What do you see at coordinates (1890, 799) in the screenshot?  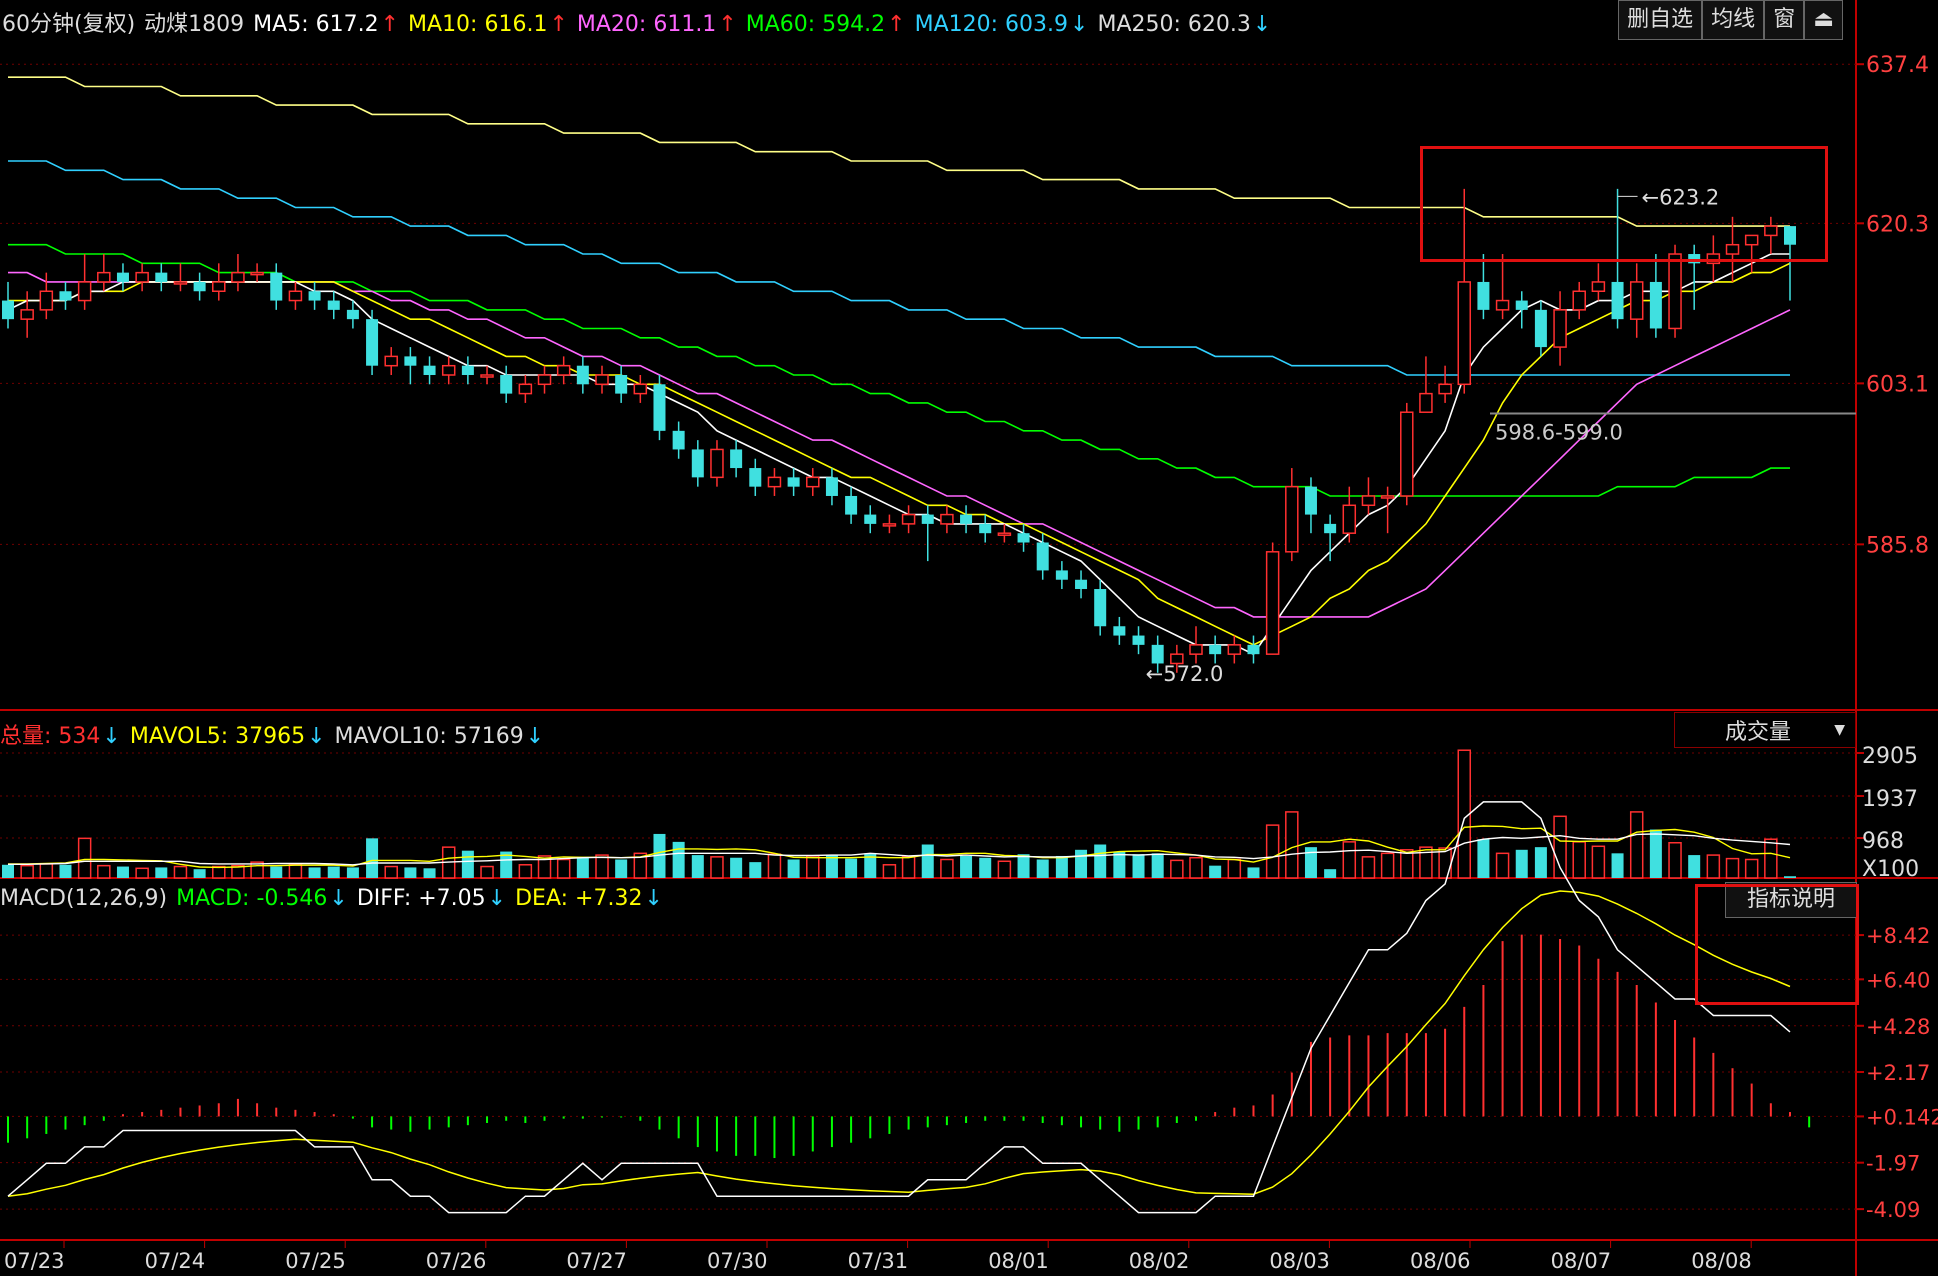 I see `volume-tick-label: 1937` at bounding box center [1890, 799].